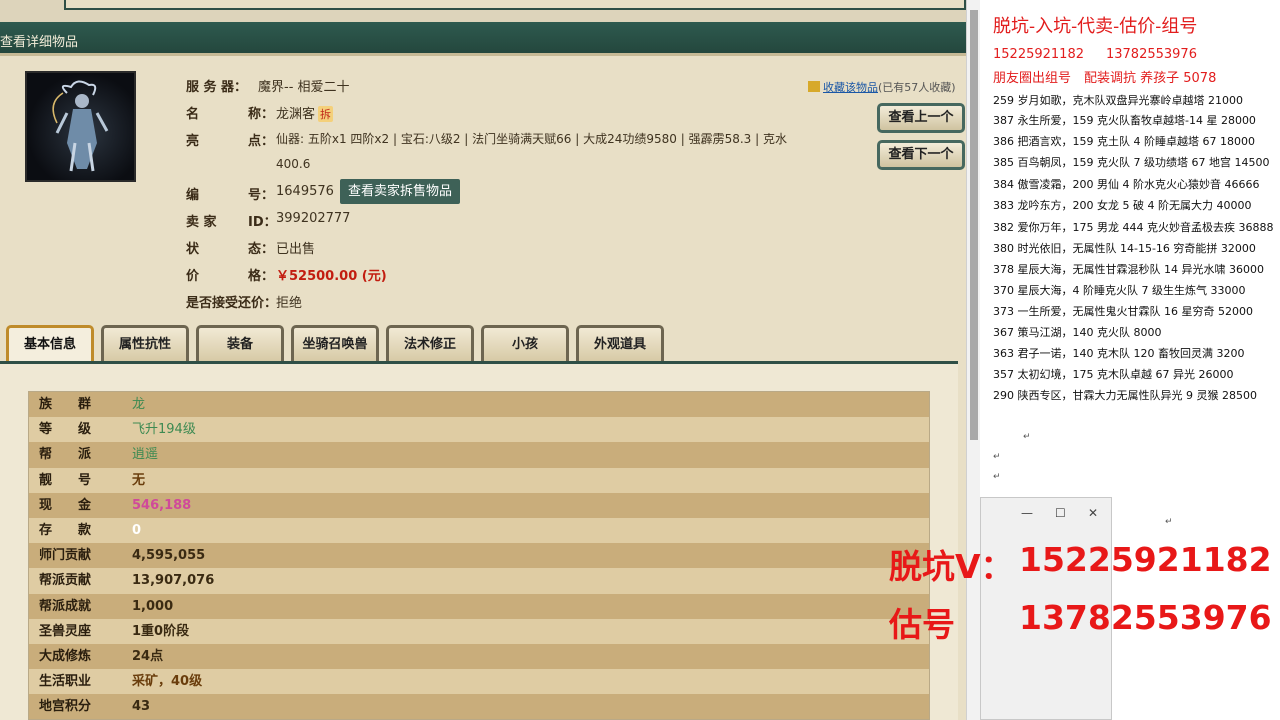 The image size is (1280, 720). Describe the element at coordinates (479, 682) in the screenshot. I see `table-row: 生活职业 采矿，40级` at that location.